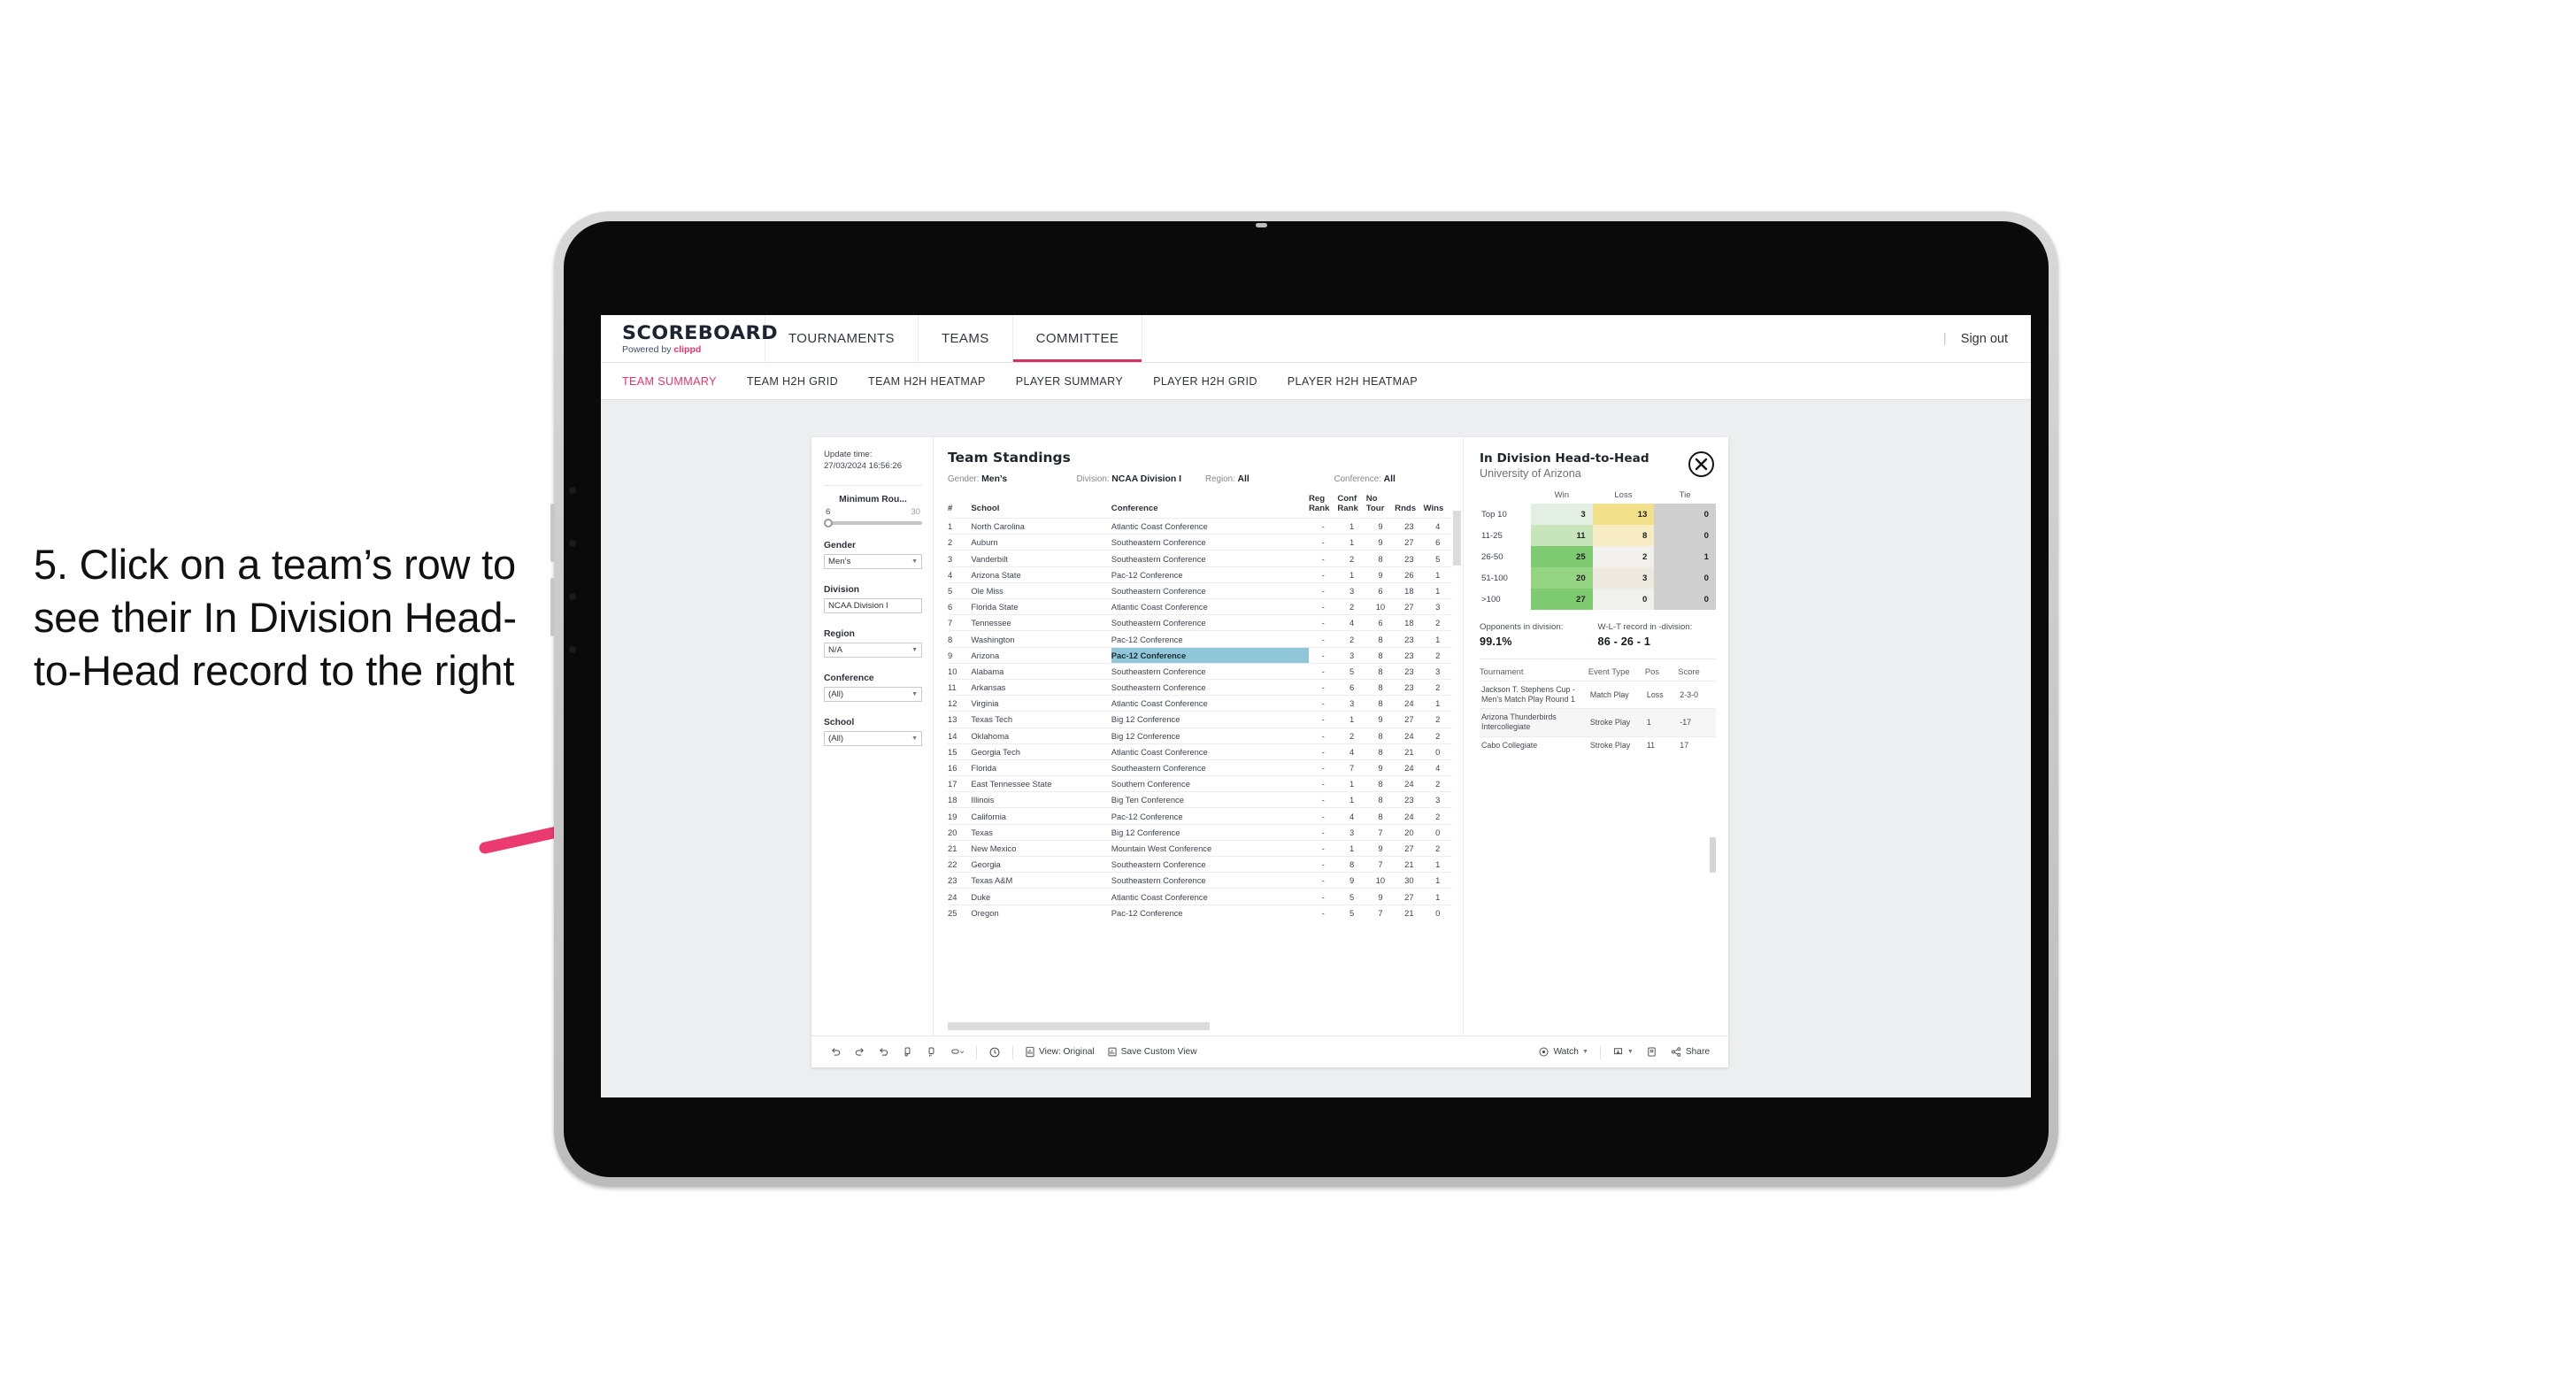 This screenshot has width=2576, height=1386. What do you see at coordinates (1351, 799) in the screenshot?
I see `cell-conf-rank: 1` at bounding box center [1351, 799].